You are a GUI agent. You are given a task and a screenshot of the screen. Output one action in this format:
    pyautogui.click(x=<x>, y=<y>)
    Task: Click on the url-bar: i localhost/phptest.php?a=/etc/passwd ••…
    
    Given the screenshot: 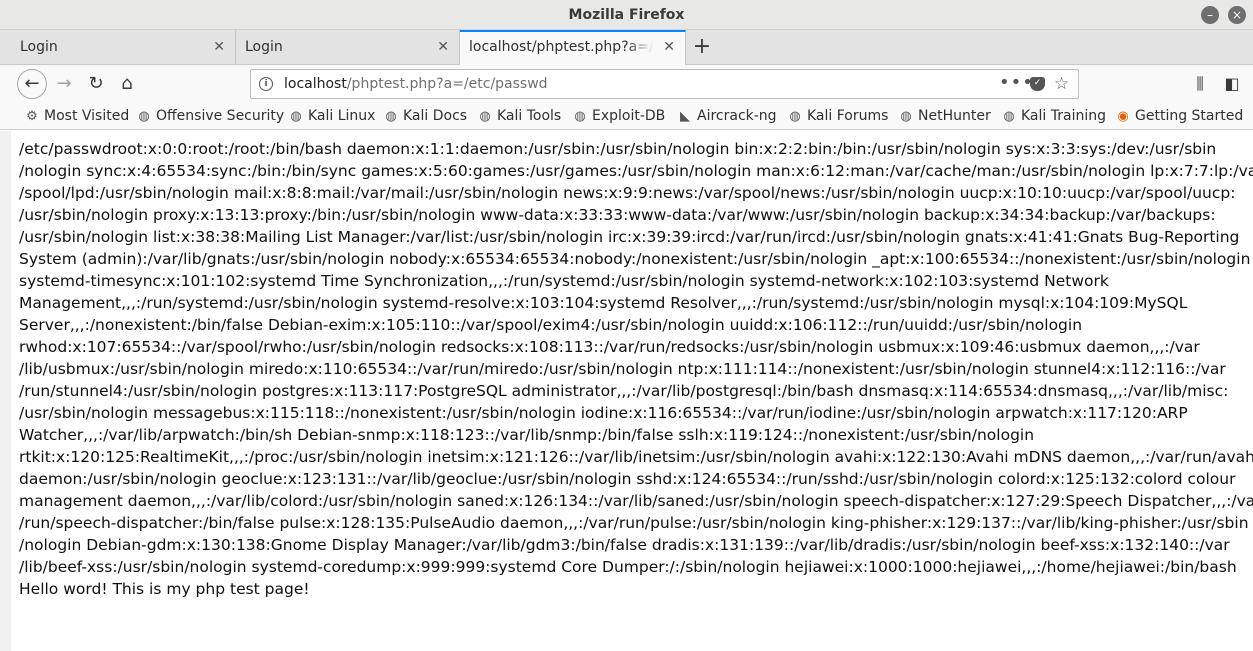 What is the action you would take?
    pyautogui.click(x=664, y=84)
    